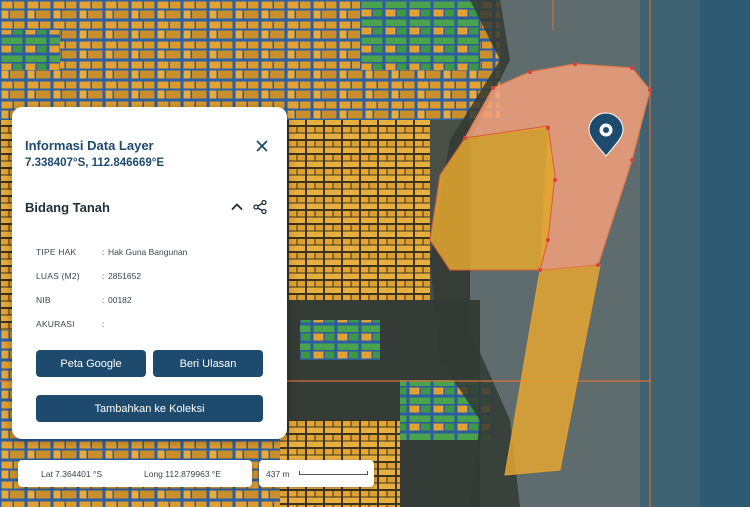  What do you see at coordinates (333, 473) in the screenshot?
I see `scale-line` at bounding box center [333, 473].